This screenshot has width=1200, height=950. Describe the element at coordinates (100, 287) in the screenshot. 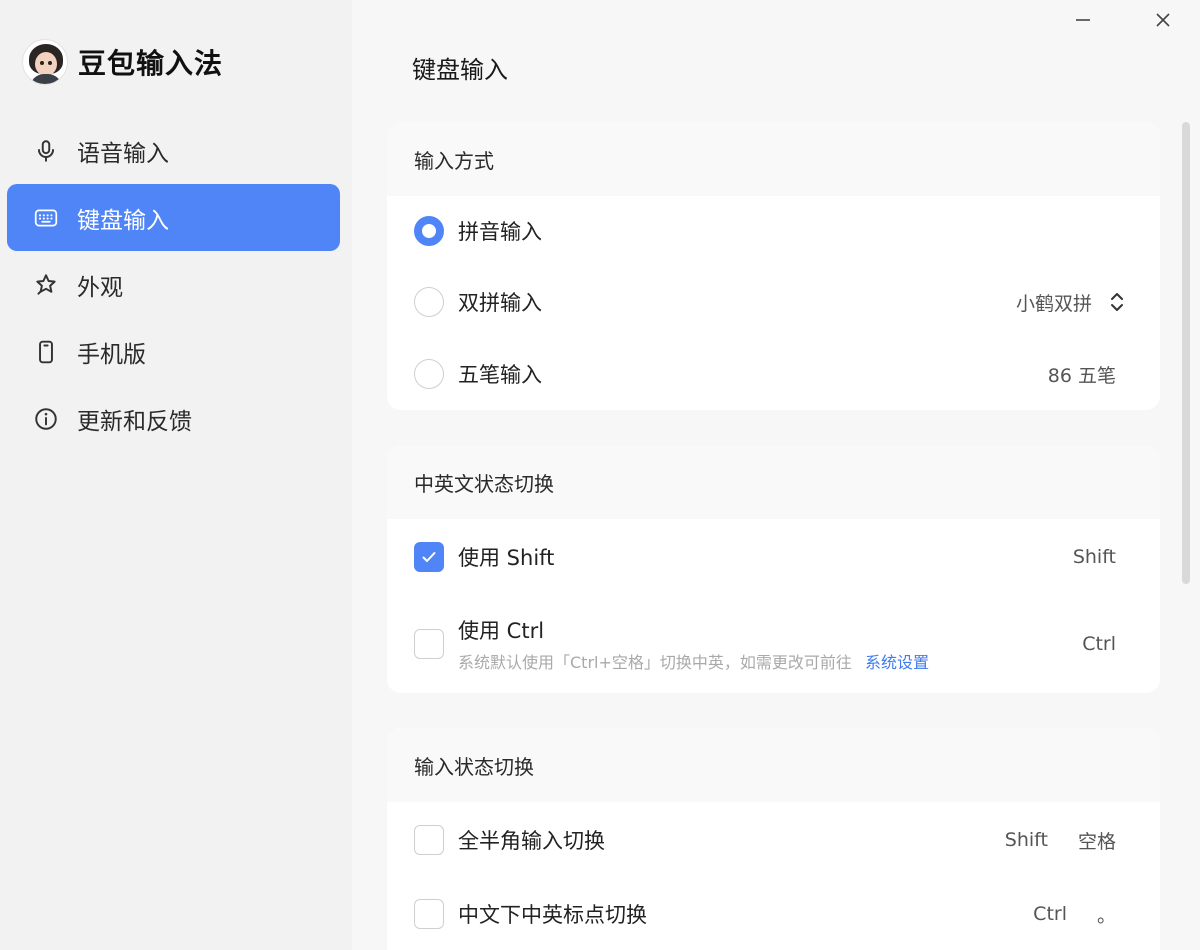

I see `sidebar-item-label: 外观` at that location.